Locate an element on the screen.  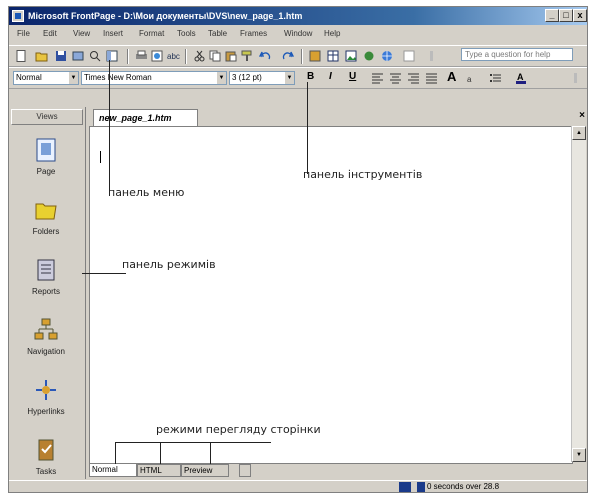
font-dropdown: Times New Roman ▼ is located at coordinates (154, 78).